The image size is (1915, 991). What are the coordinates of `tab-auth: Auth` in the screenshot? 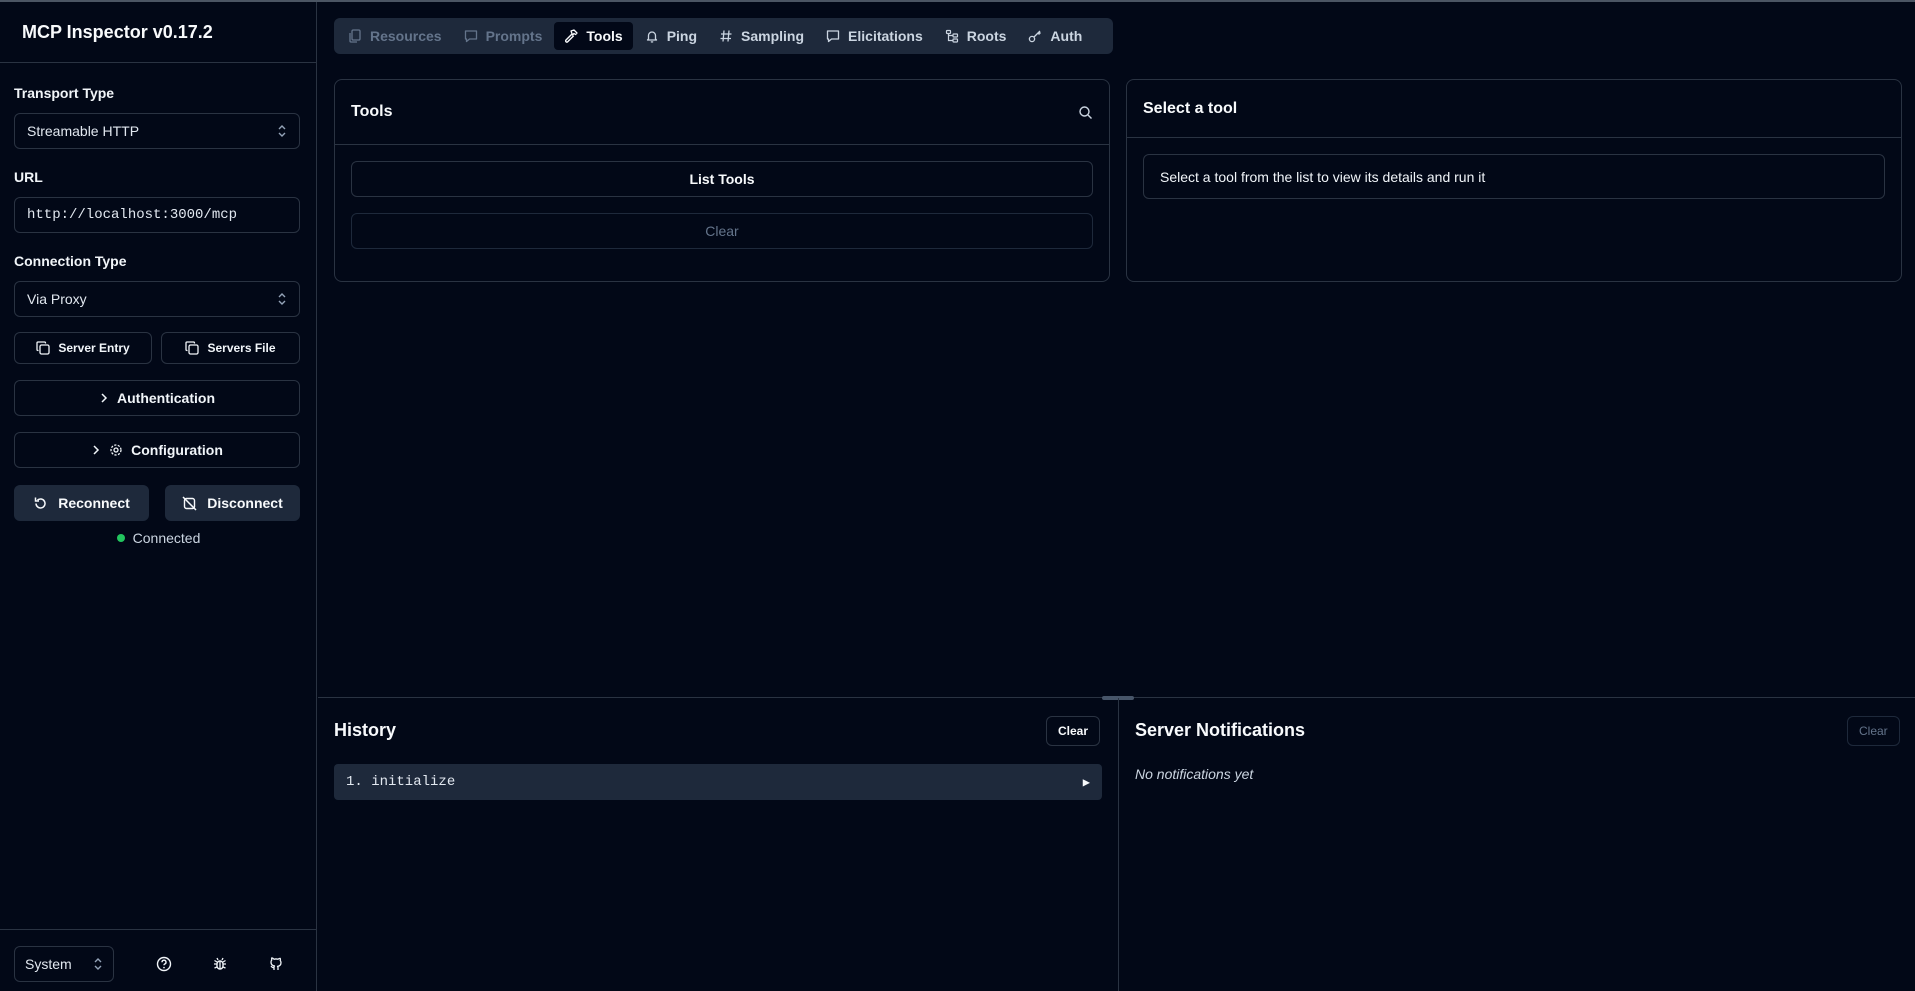 It's located at (1055, 36).